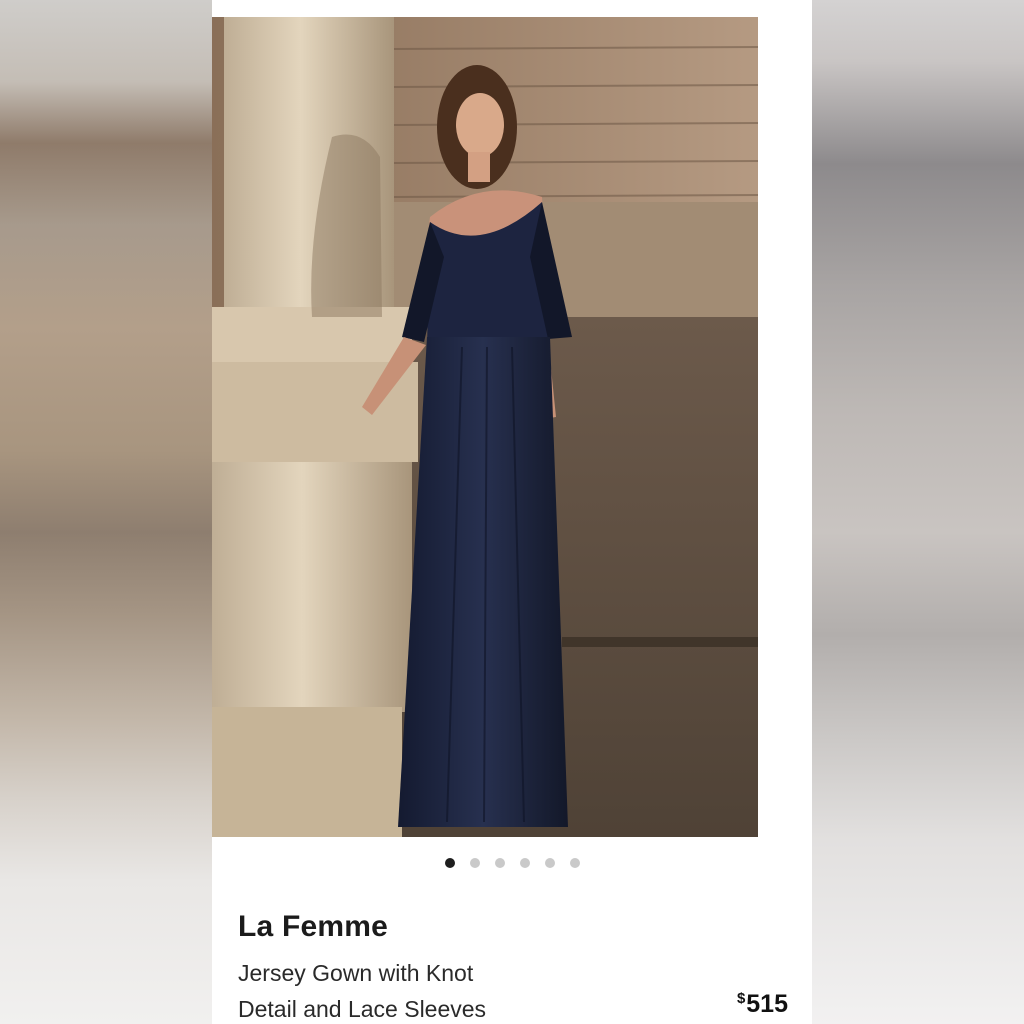  Describe the element at coordinates (356, 973) in the screenshot. I see `product-title-line-1: Jersey Gown with Knot` at that location.